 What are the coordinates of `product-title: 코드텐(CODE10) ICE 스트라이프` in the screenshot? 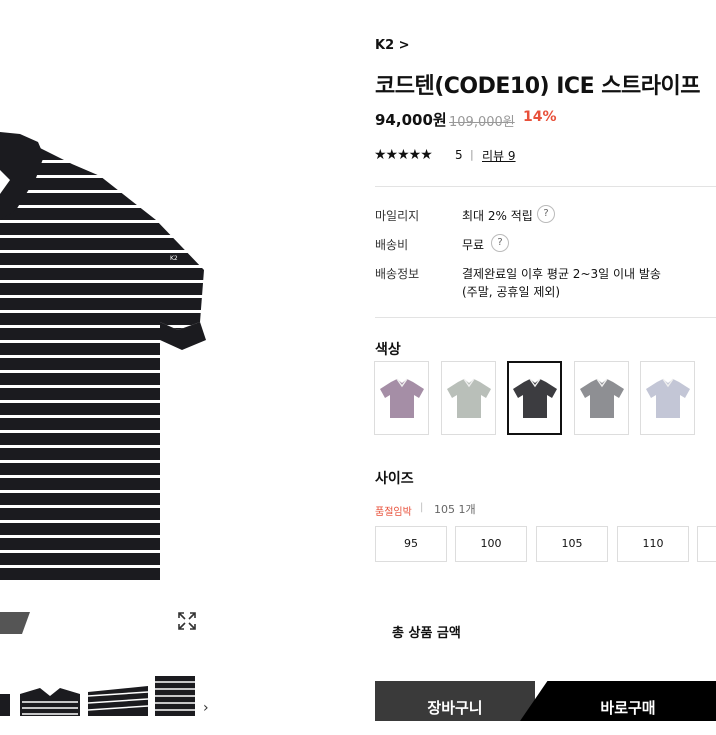 It's located at (537, 86).